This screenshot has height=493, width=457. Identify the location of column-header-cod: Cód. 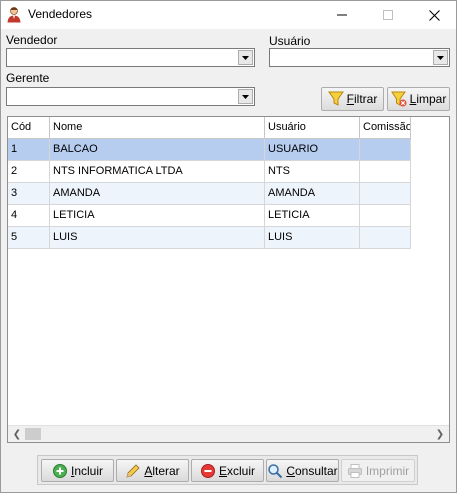
(29, 128).